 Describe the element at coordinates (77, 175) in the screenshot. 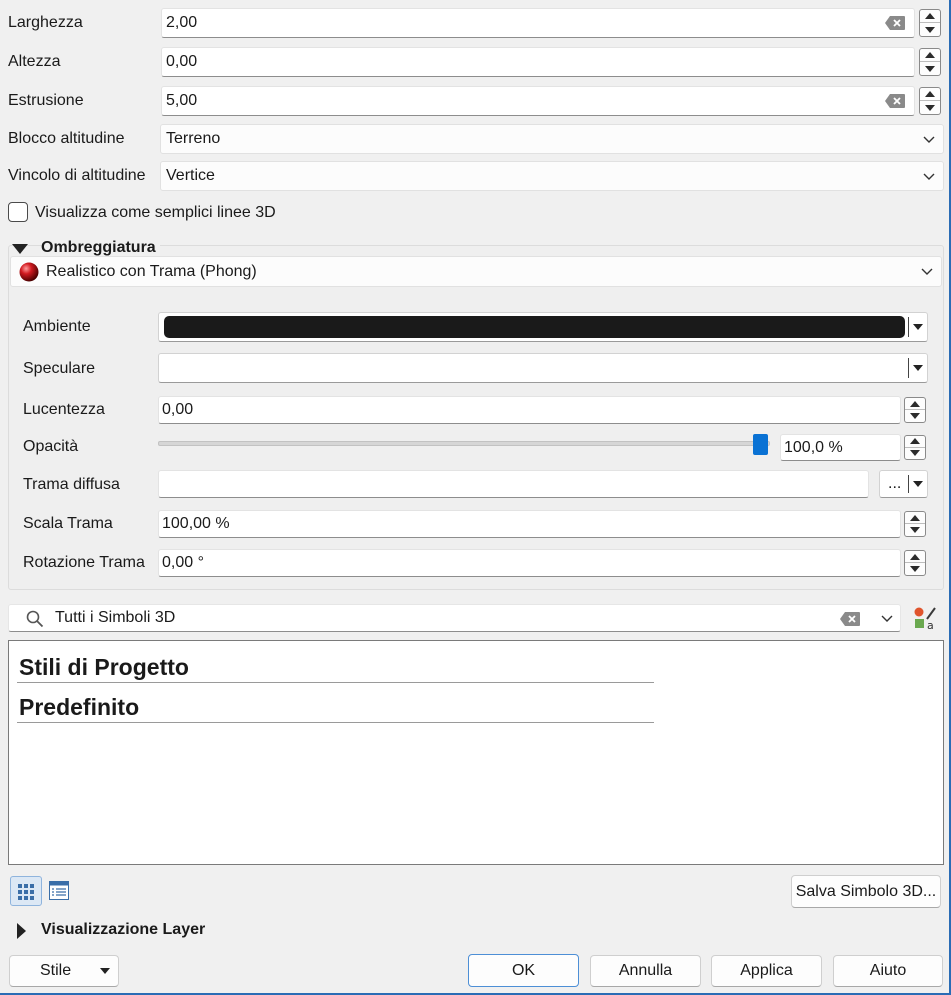

I see `vincolo-altitudine-label: Vincolo di altitudine` at that location.